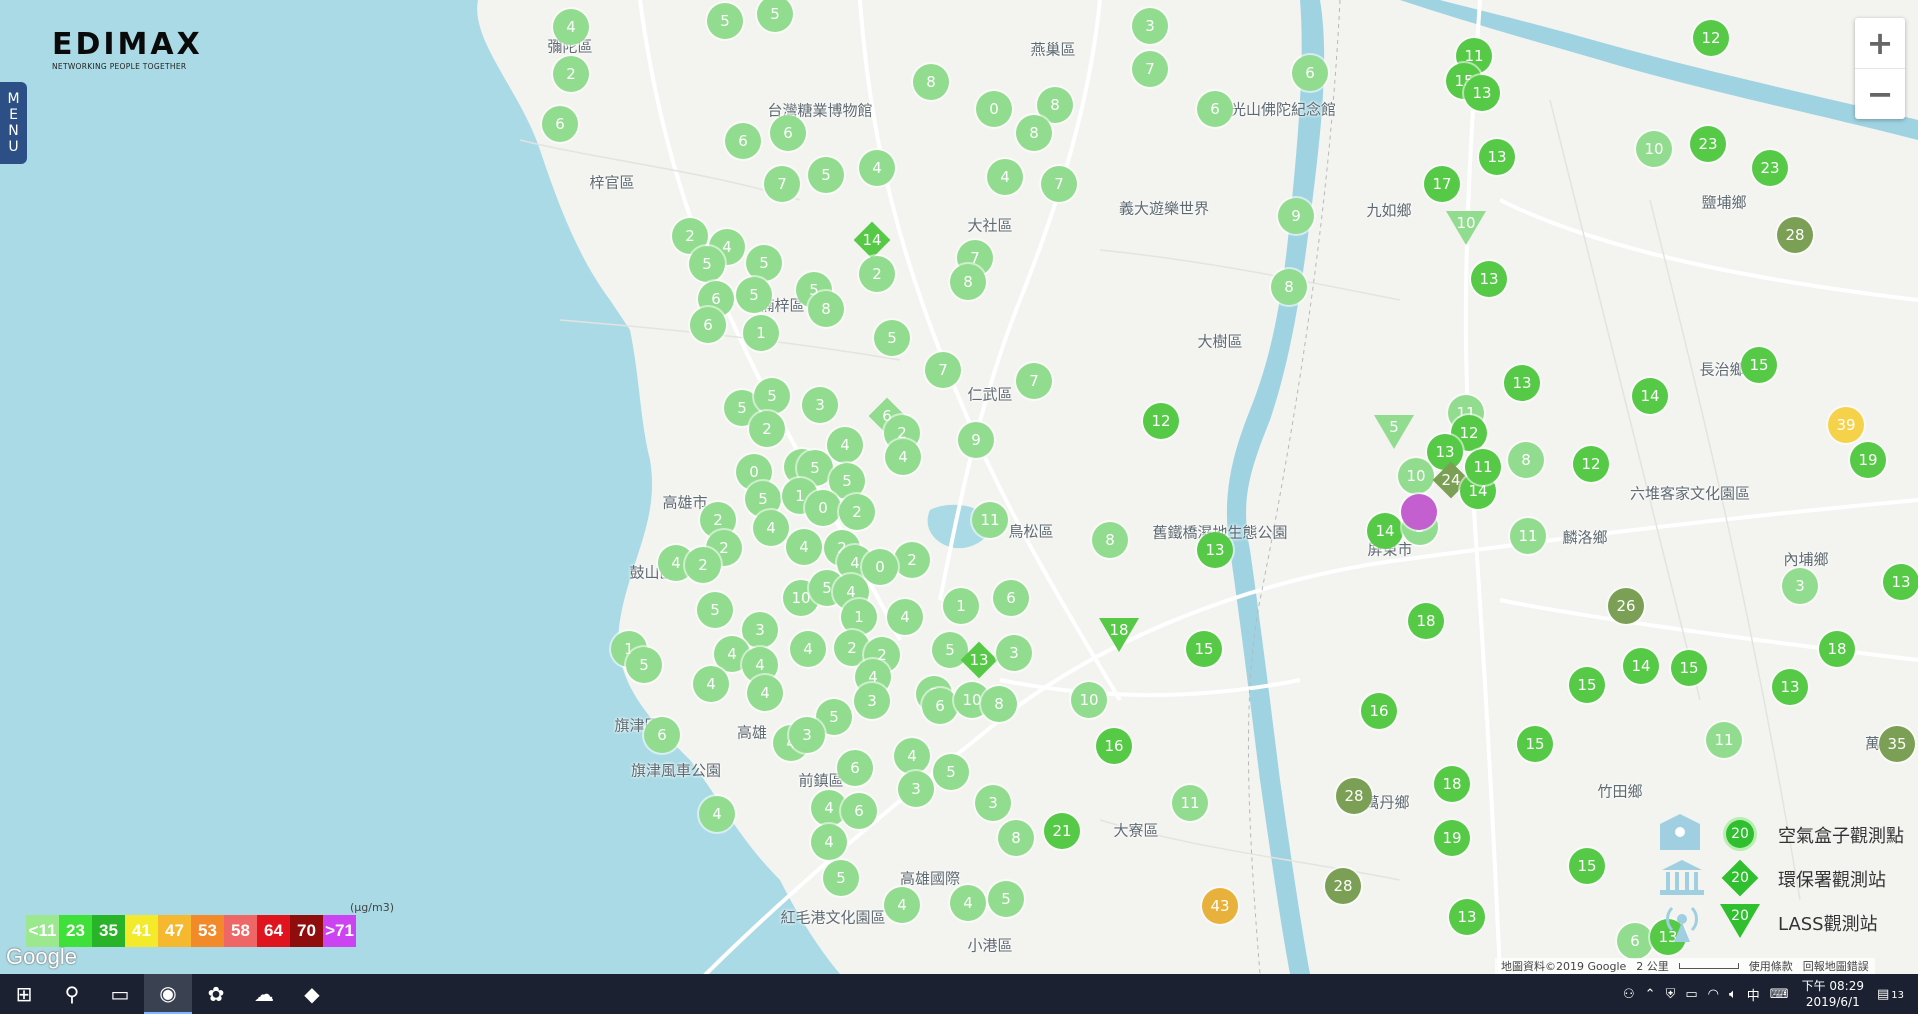  Describe the element at coordinates (1394, 433) in the screenshot. I see `lass-station-marker: 5` at that location.